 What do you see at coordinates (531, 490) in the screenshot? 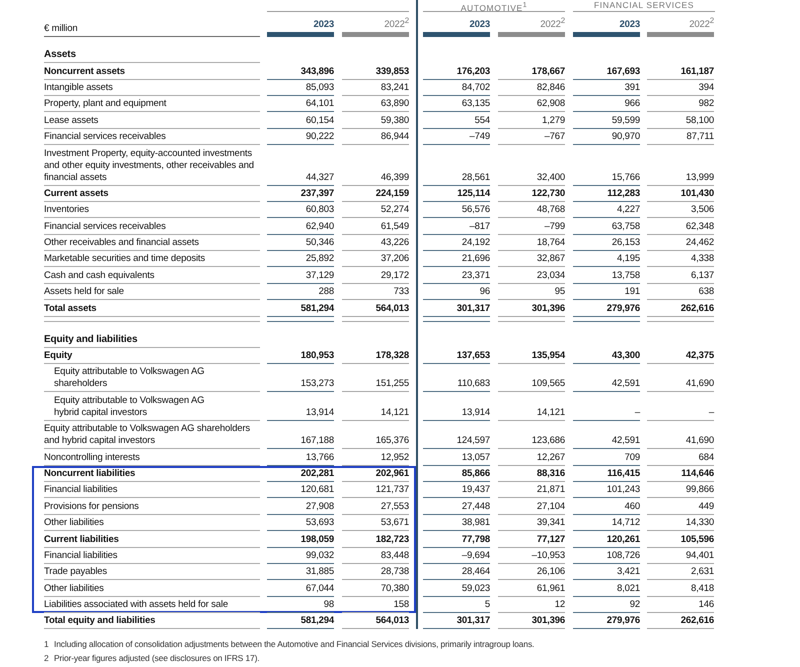
I see `table-cell: 21,871` at bounding box center [531, 490].